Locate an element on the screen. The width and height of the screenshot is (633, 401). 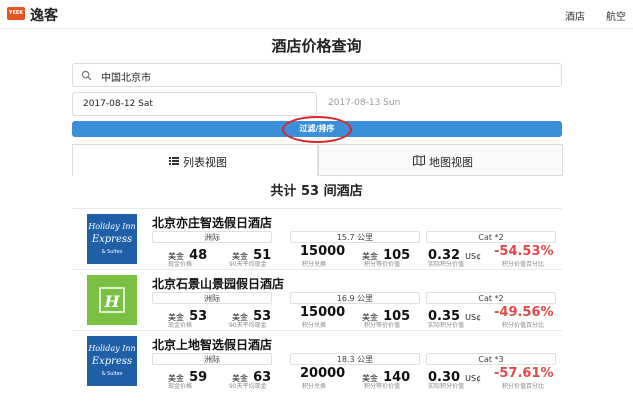
page-title: 酒店价格查询 is located at coordinates (316, 46).